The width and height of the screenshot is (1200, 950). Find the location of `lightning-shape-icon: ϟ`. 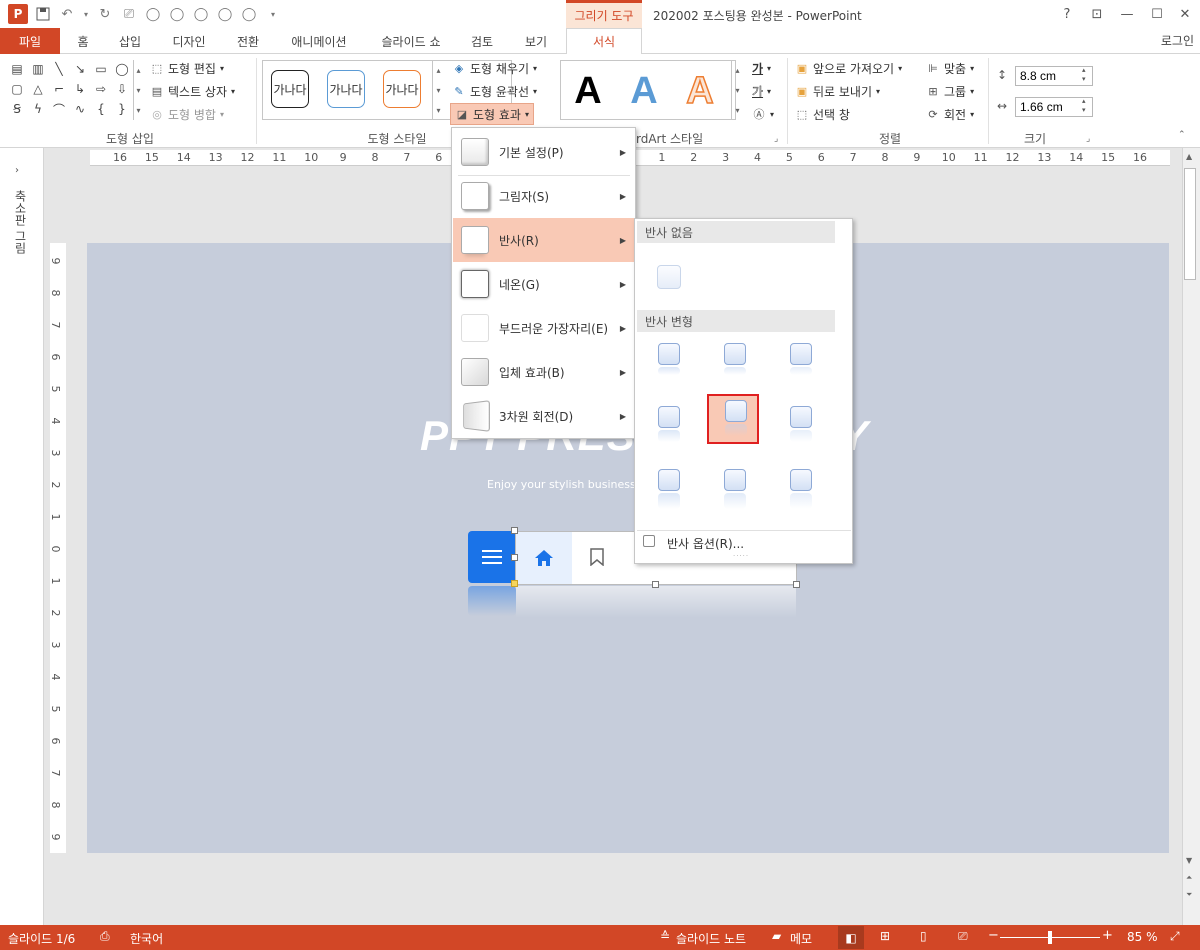

lightning-shape-icon: ϟ is located at coordinates (38, 109).